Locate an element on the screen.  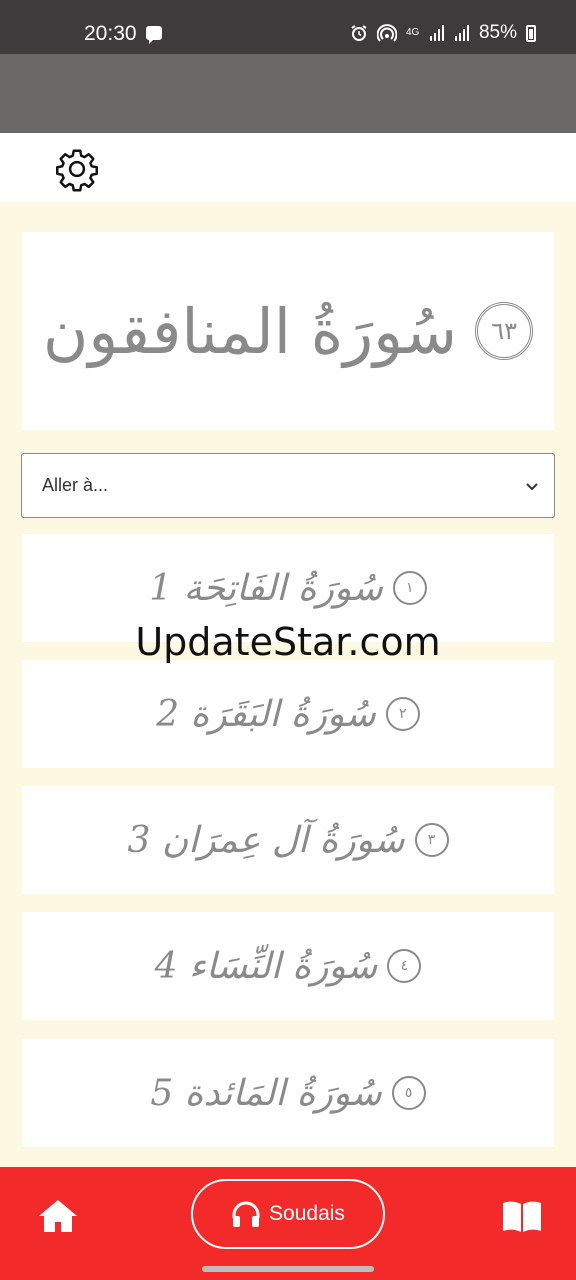
audio-button: Soudais is located at coordinates (288, 1214).